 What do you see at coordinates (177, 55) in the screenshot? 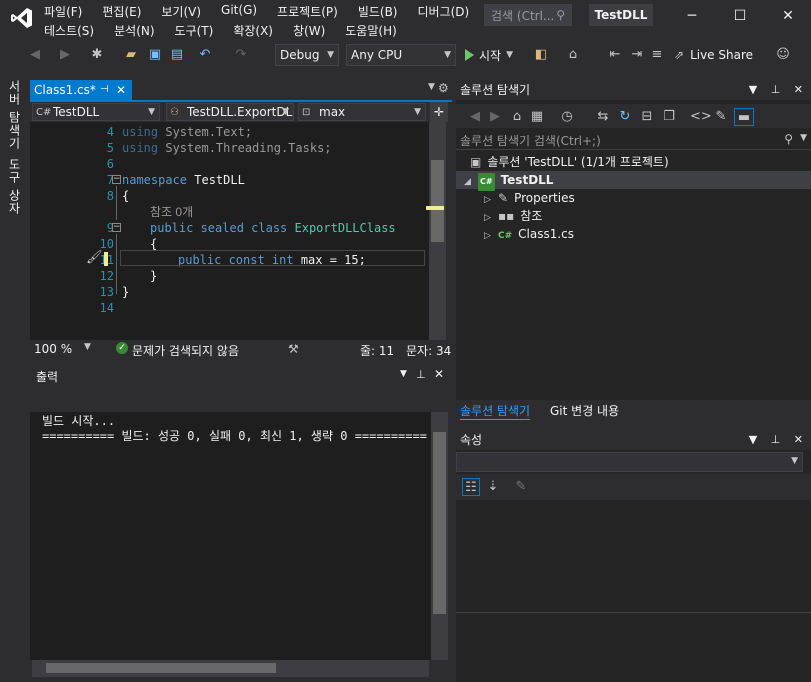
I see `save-all-icon: ▤` at bounding box center [177, 55].